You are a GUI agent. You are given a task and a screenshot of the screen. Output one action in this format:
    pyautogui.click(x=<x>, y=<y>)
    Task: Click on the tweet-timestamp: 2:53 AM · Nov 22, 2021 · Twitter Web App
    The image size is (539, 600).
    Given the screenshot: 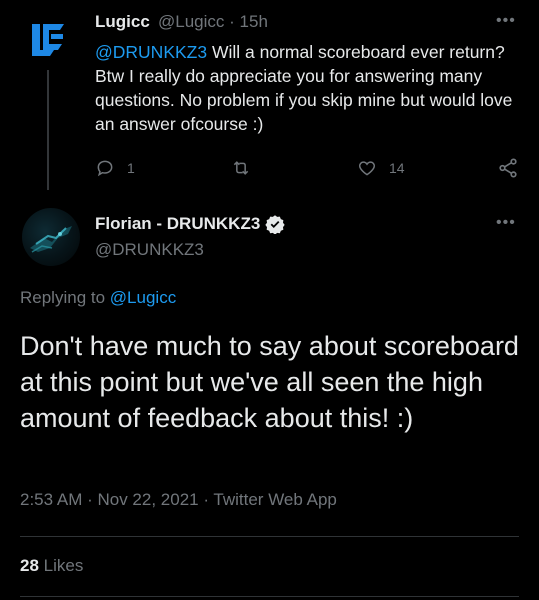 What is the action you would take?
    pyautogui.click(x=178, y=500)
    